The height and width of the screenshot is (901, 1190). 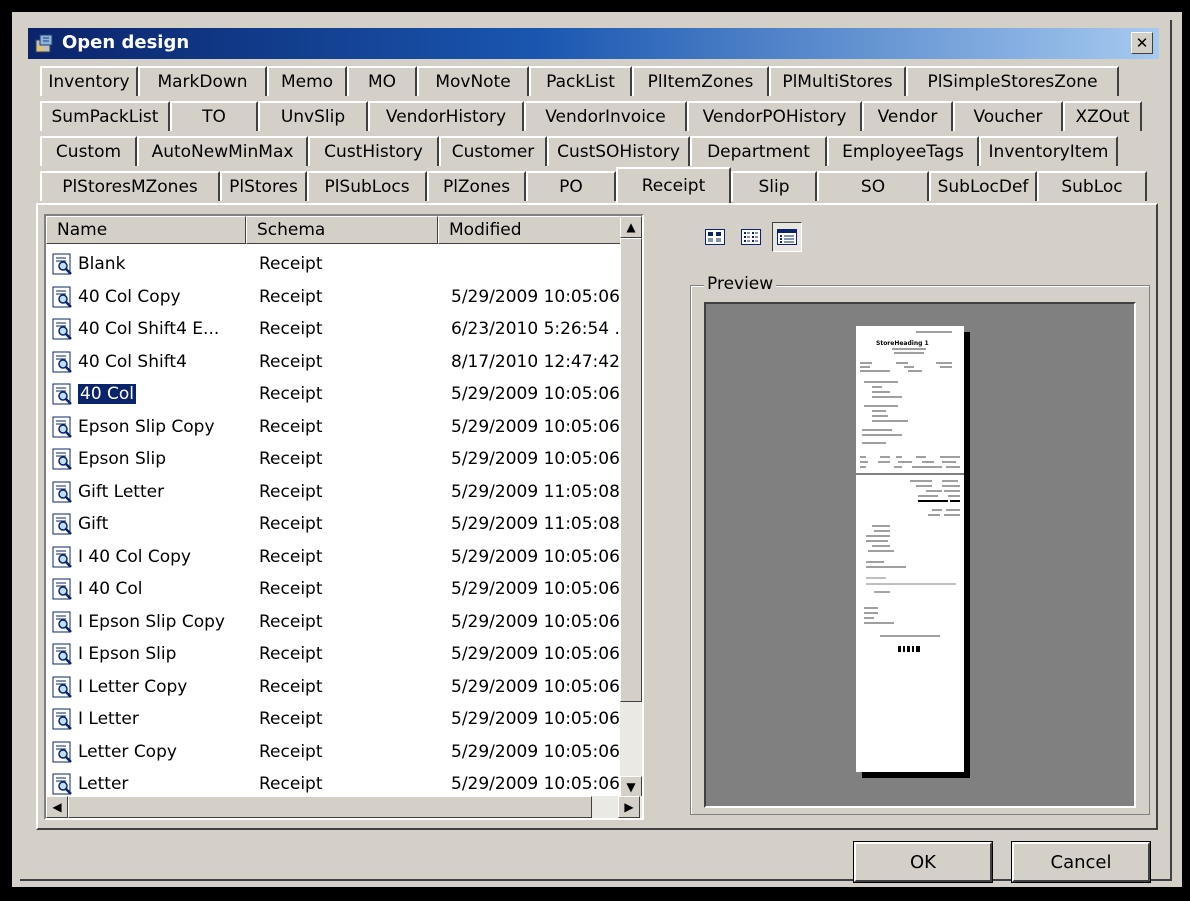 What do you see at coordinates (151, 621) in the screenshot?
I see `item-name: I Epson Slip Copy` at bounding box center [151, 621].